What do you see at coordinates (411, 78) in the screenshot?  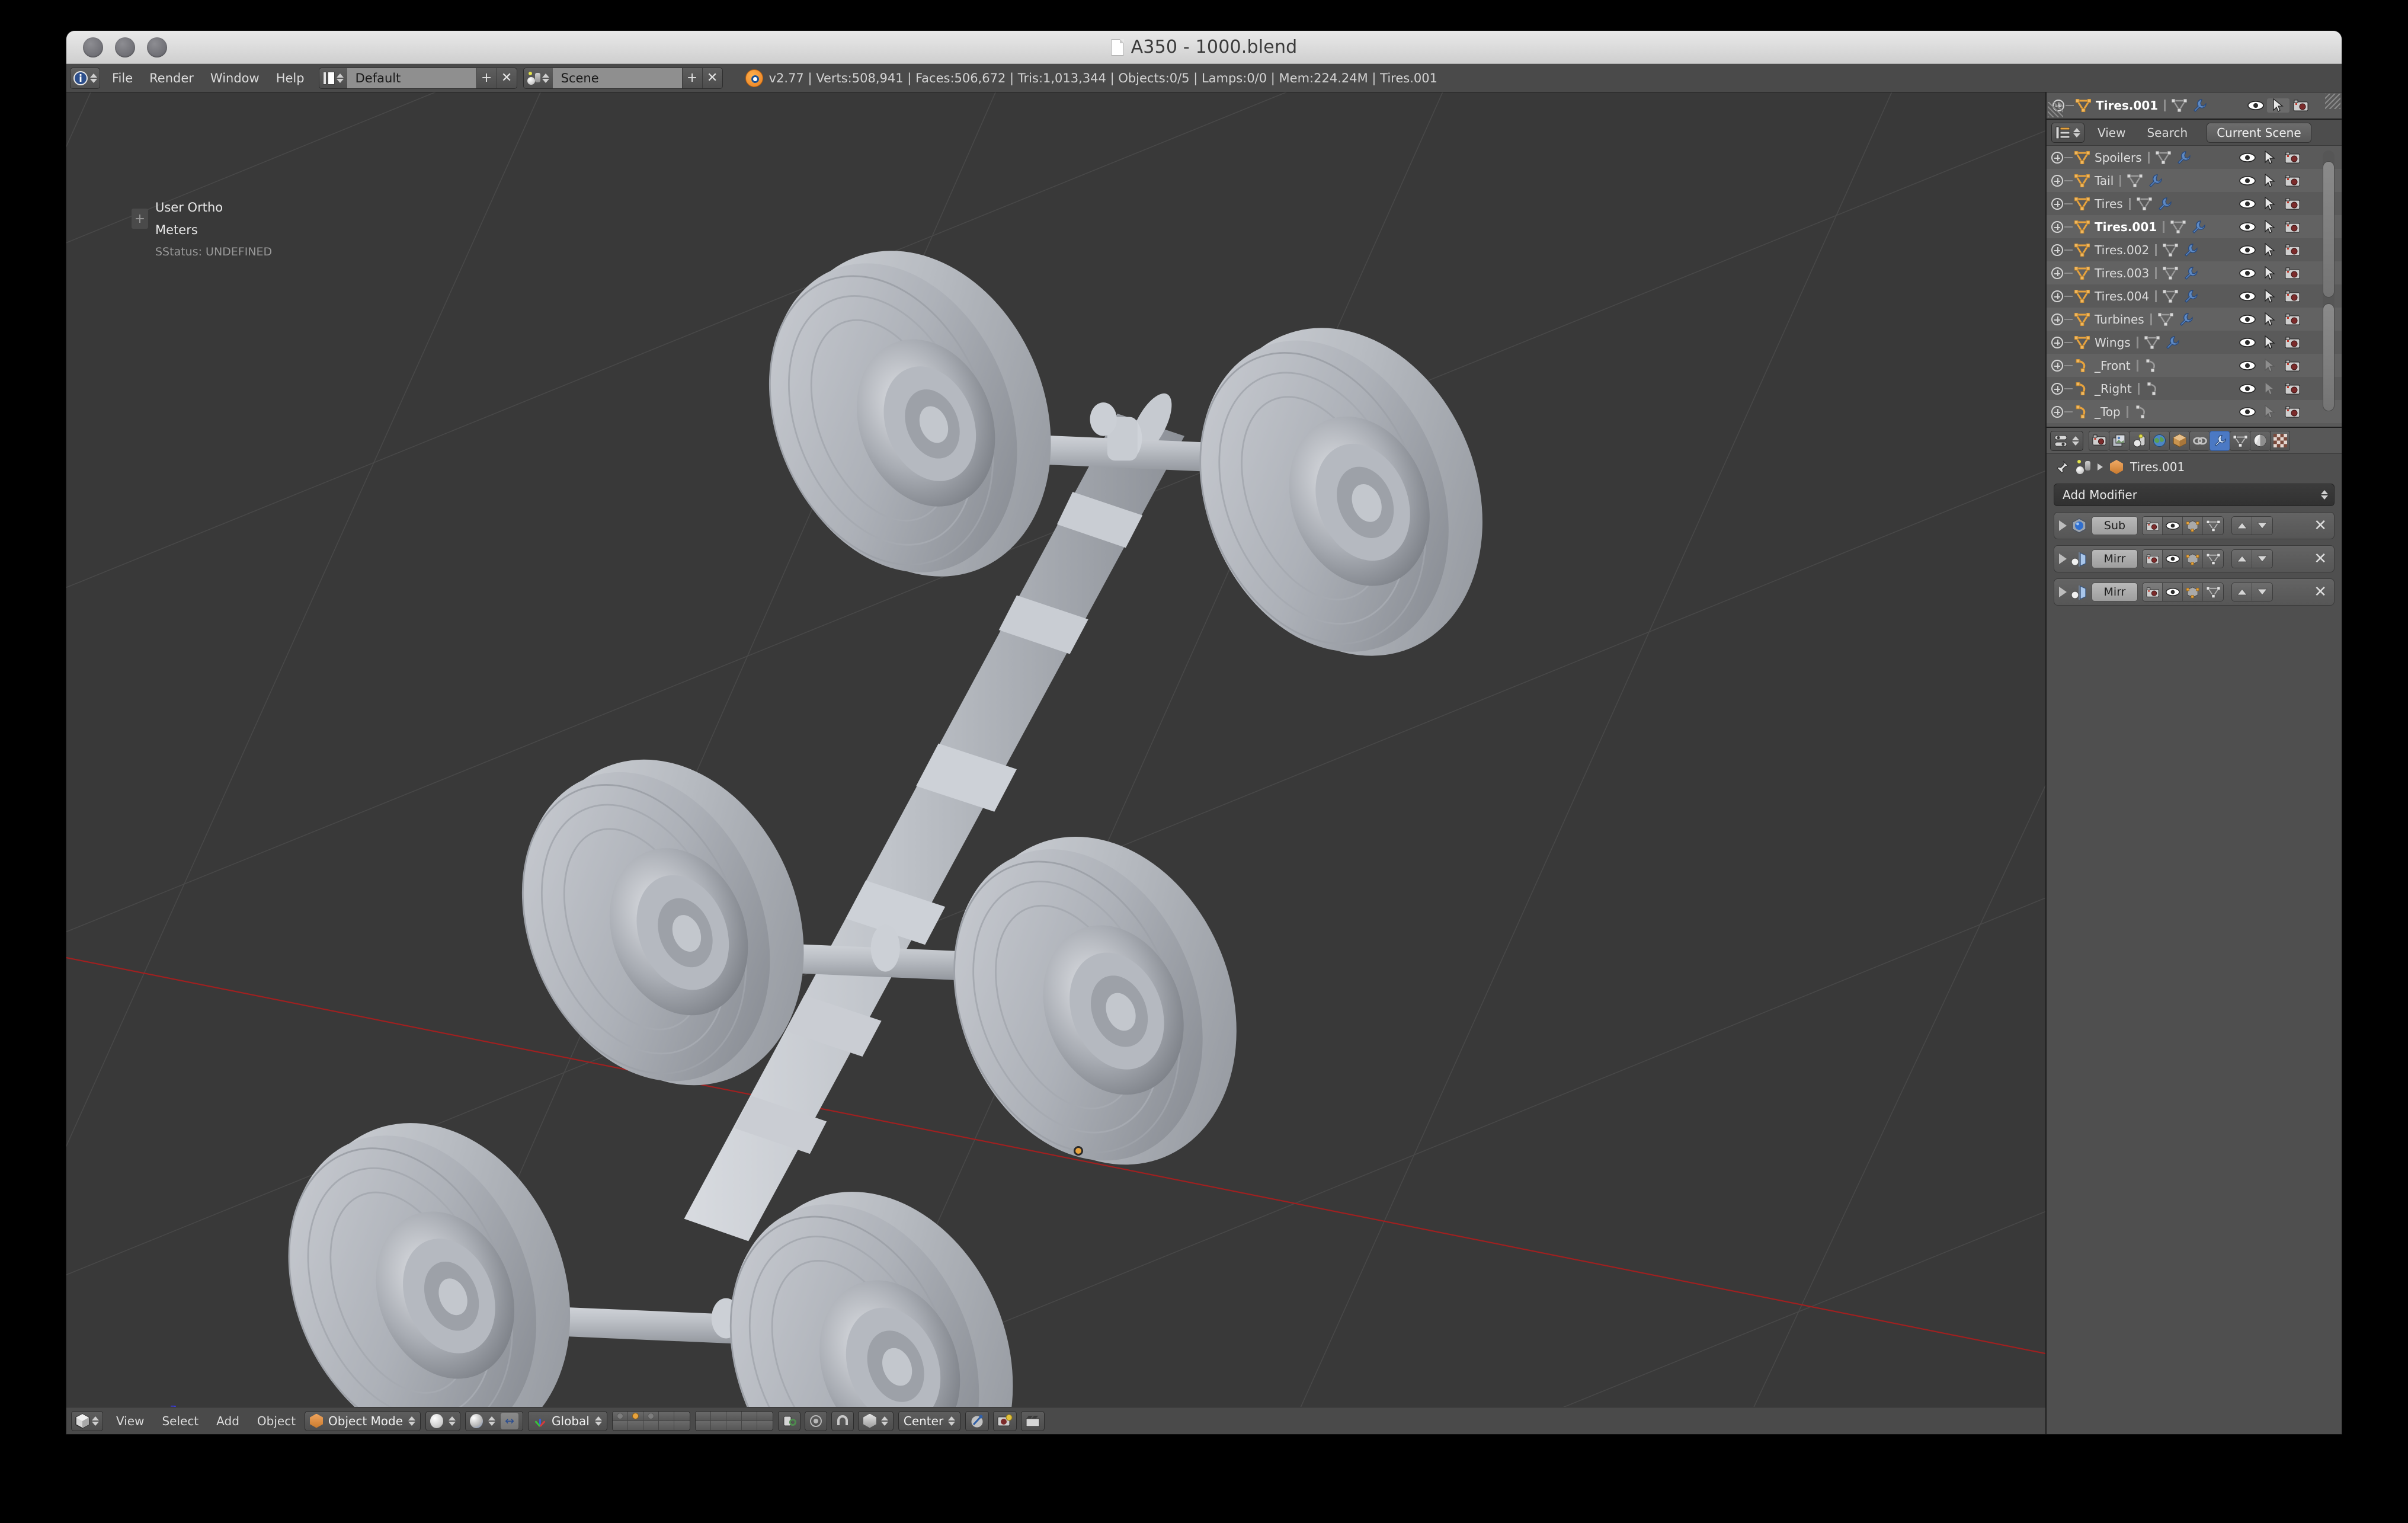 I see `screen-layout-value: Default` at bounding box center [411, 78].